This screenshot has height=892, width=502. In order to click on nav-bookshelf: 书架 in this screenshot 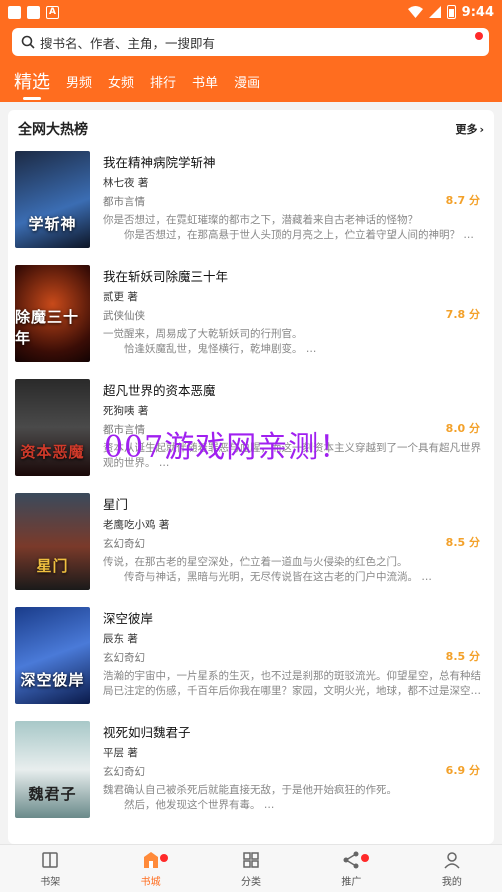, I will do `click(50, 868)`.